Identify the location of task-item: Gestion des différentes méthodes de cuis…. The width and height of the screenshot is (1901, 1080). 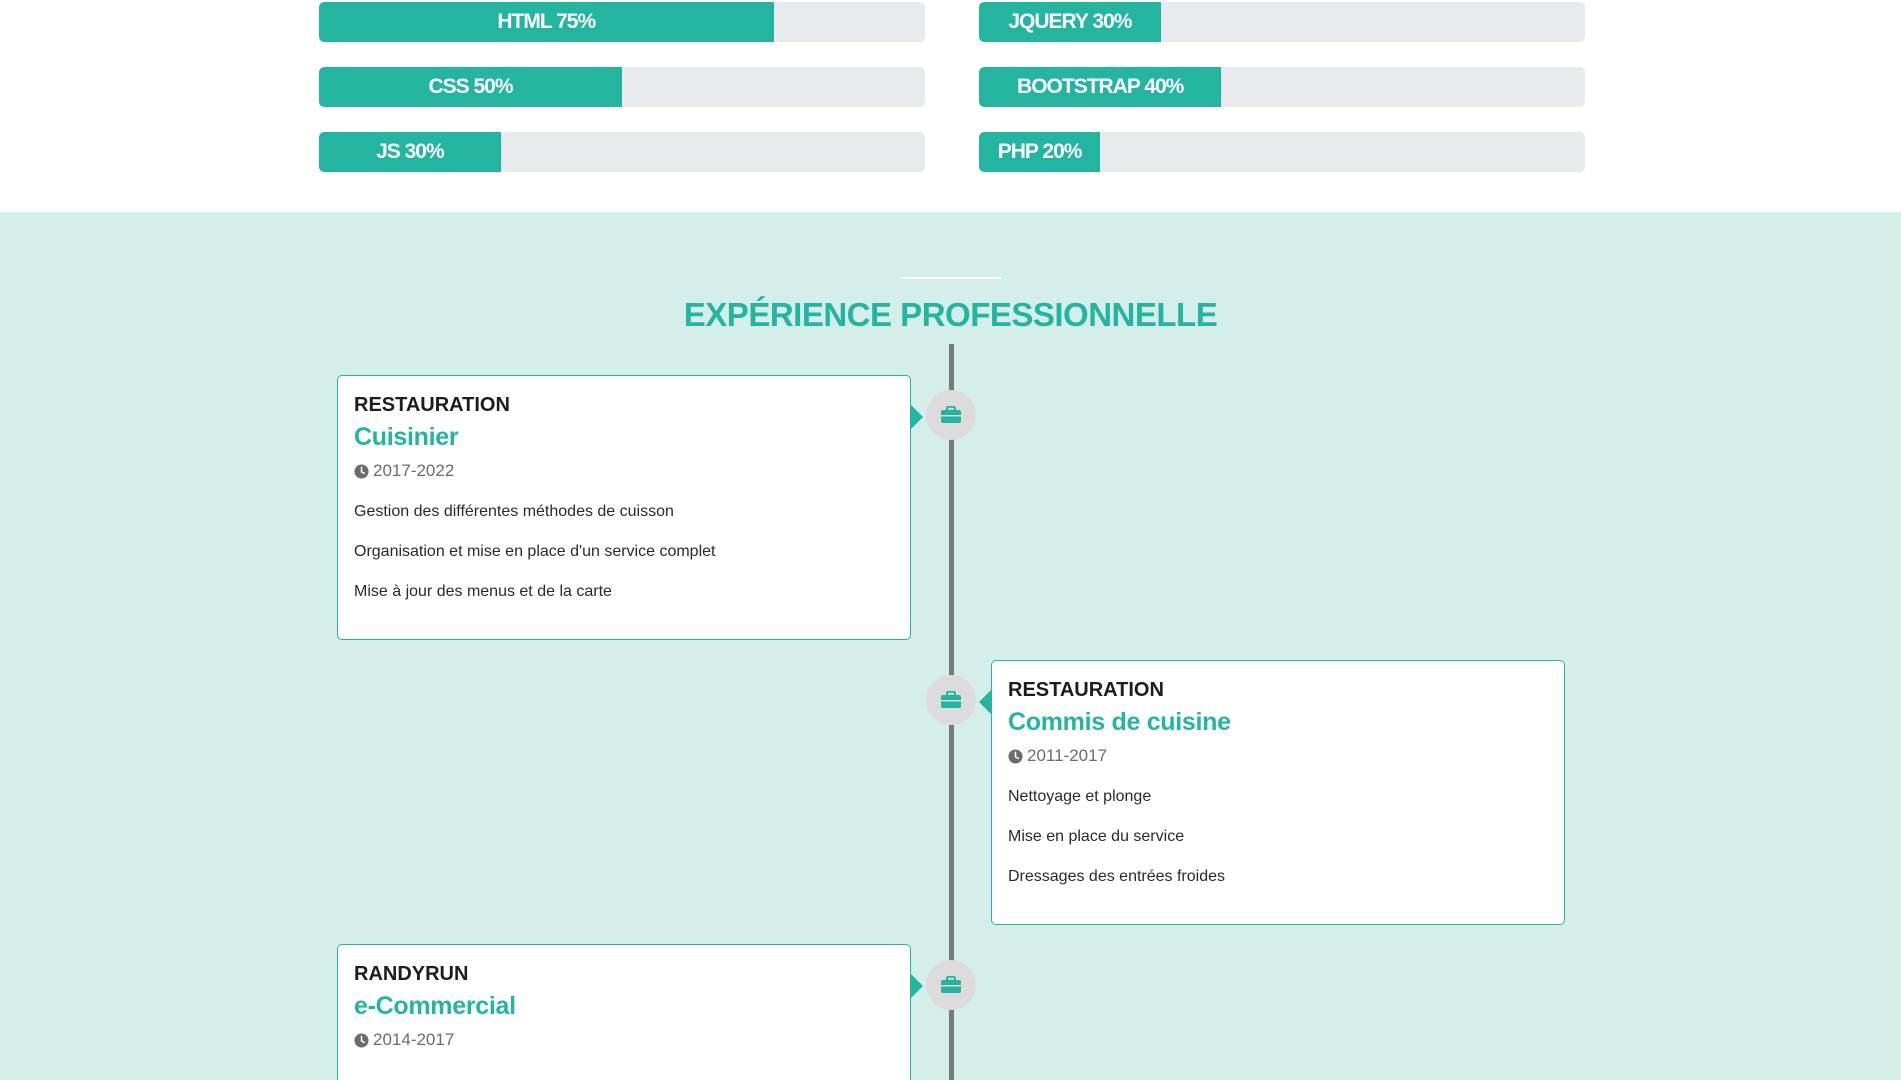
(514, 511).